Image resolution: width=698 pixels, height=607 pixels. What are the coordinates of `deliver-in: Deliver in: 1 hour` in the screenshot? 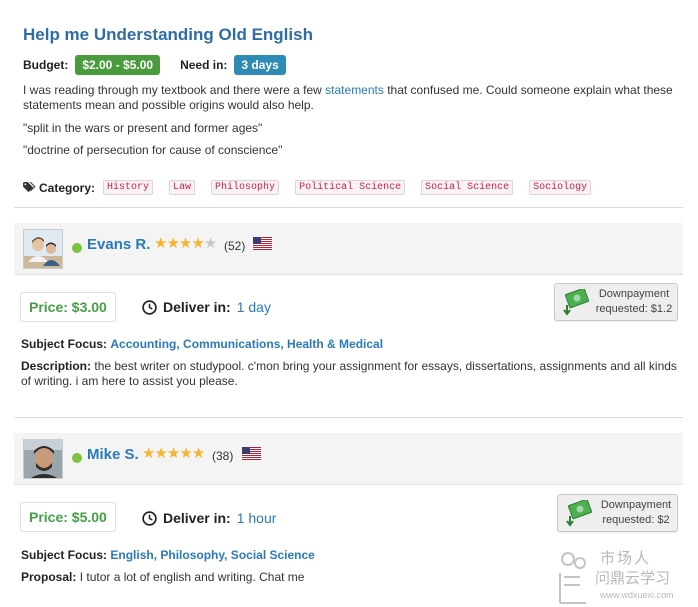 It's located at (209, 518).